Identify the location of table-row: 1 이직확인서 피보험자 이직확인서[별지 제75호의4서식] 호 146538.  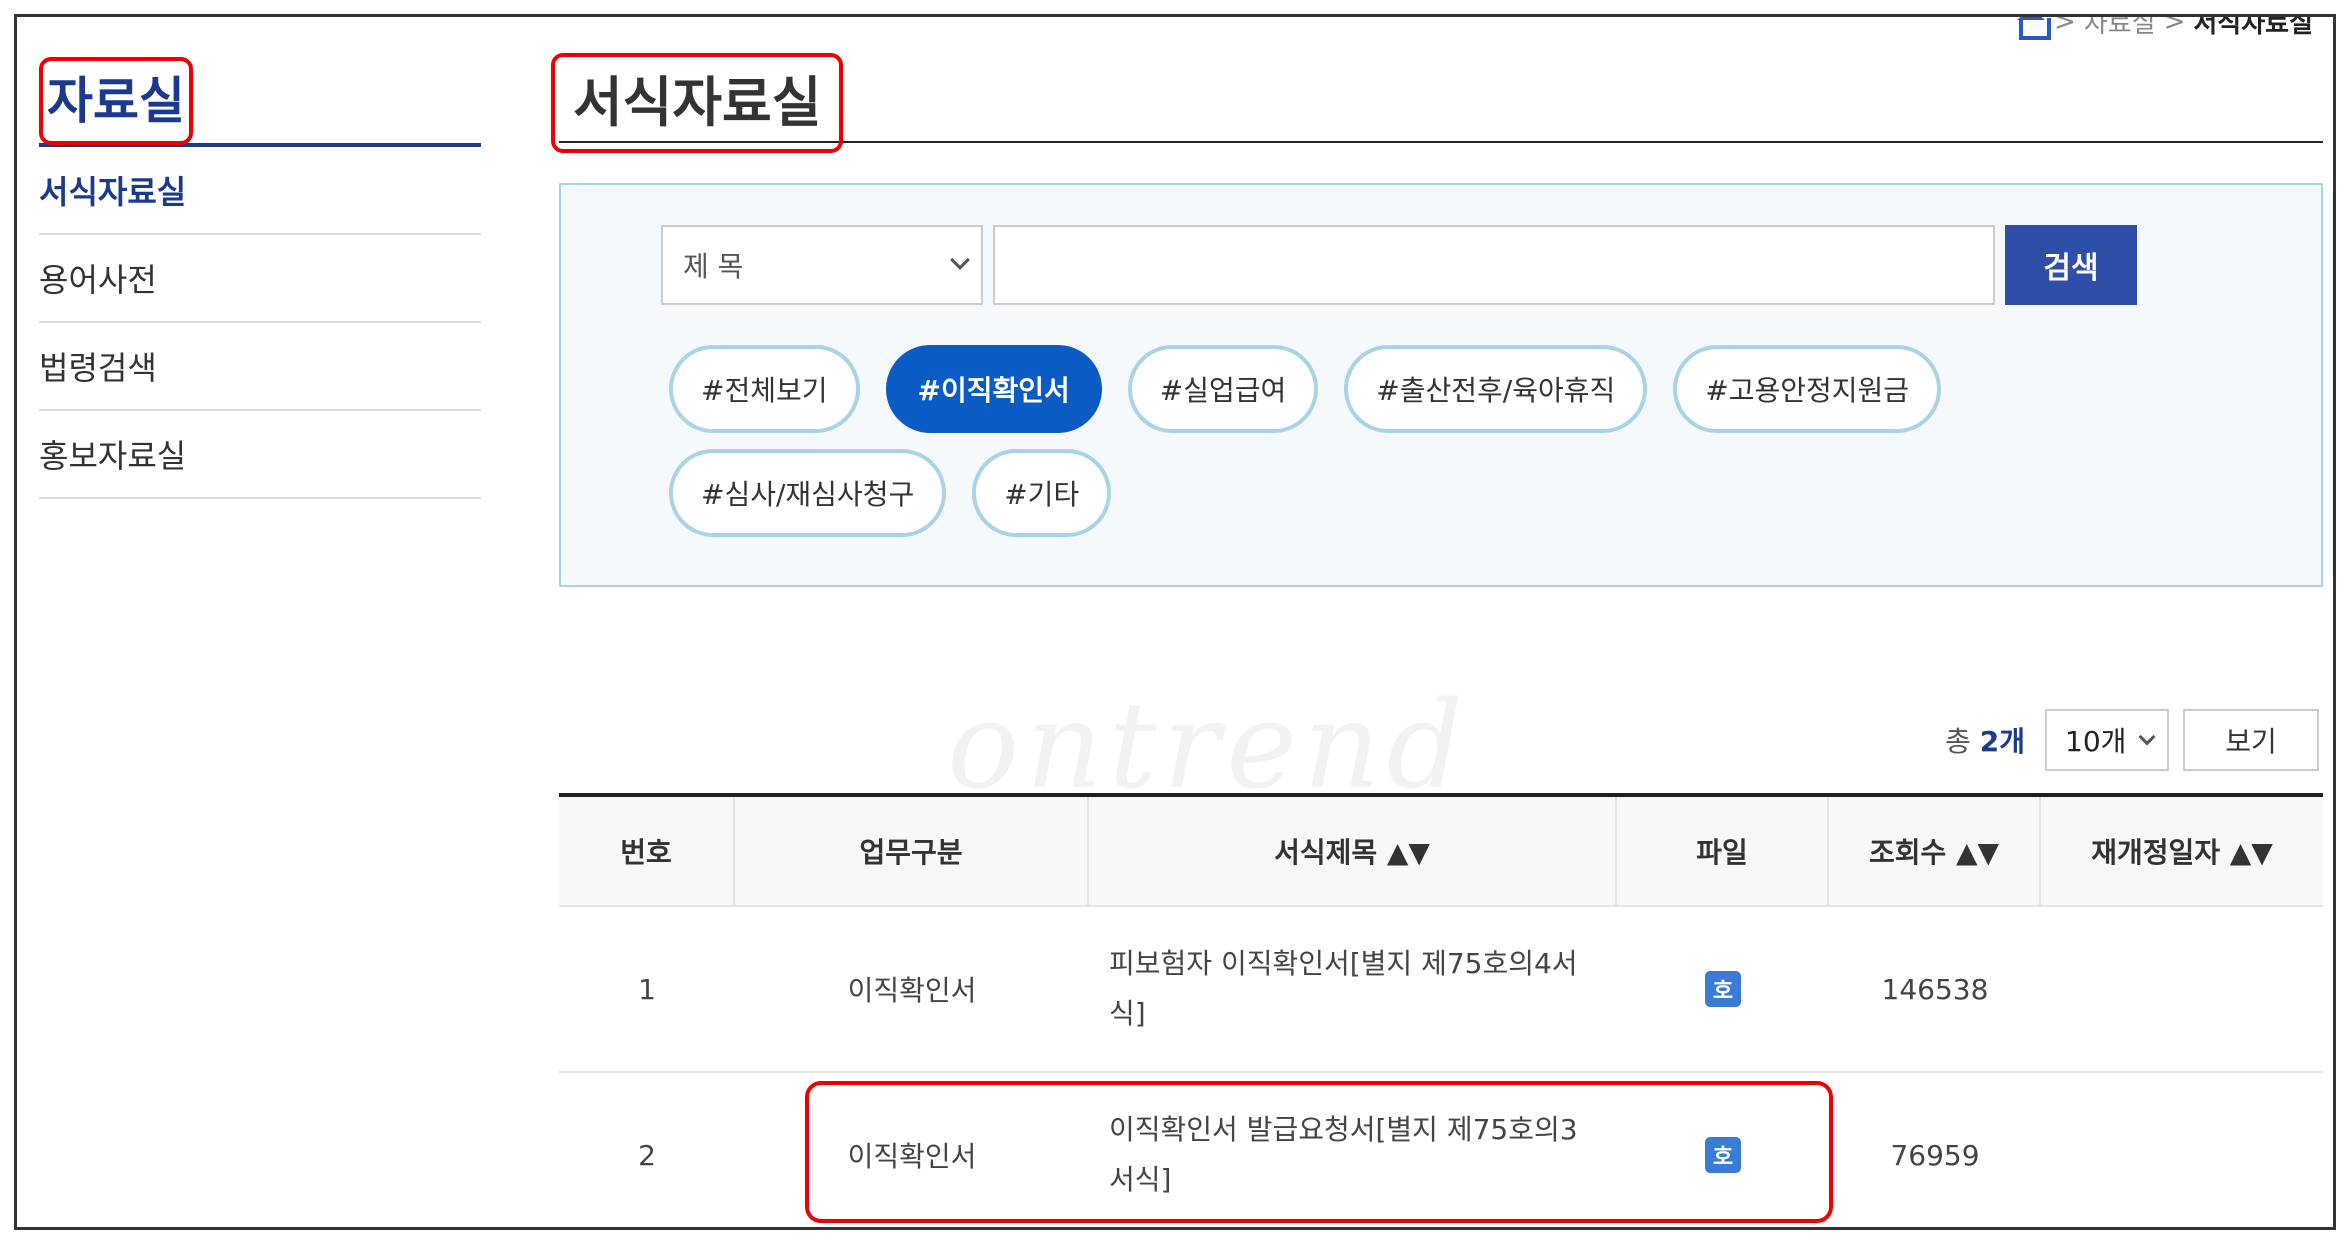
(1441, 990).